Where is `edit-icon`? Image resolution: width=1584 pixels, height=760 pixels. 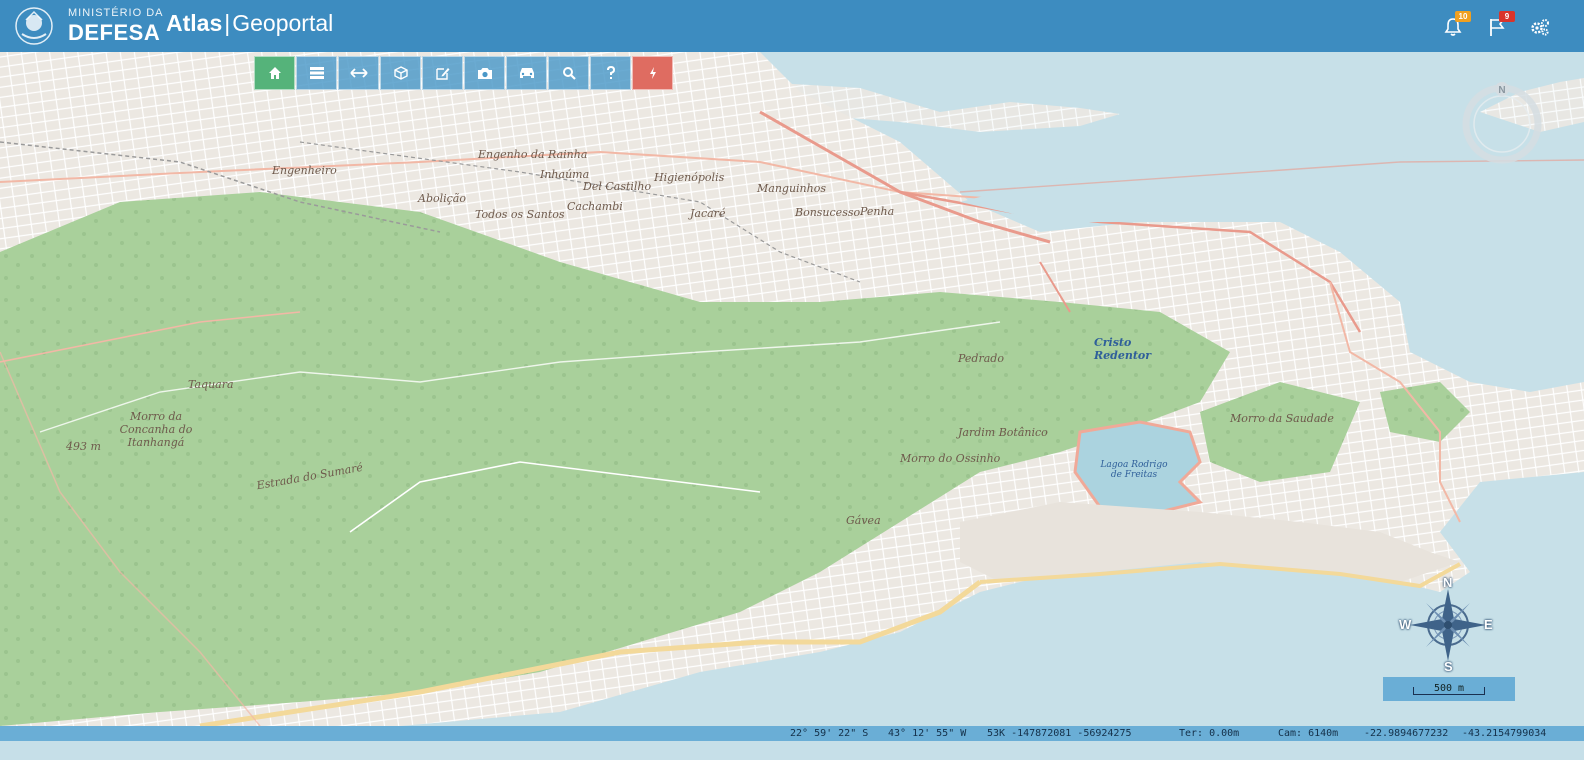
edit-icon is located at coordinates (442, 74).